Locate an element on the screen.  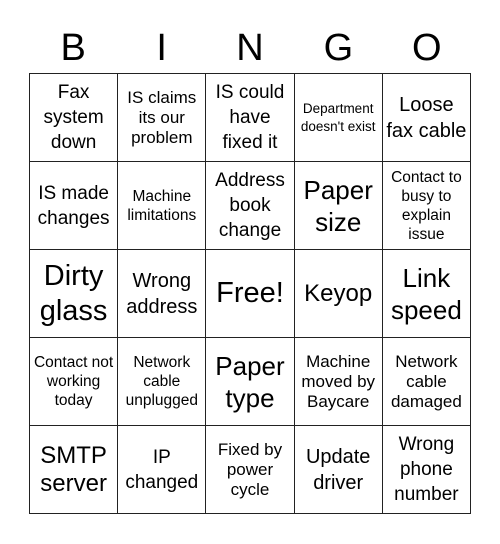
bingo-cell-label: Network cable damaged is located at coordinates (426, 381).